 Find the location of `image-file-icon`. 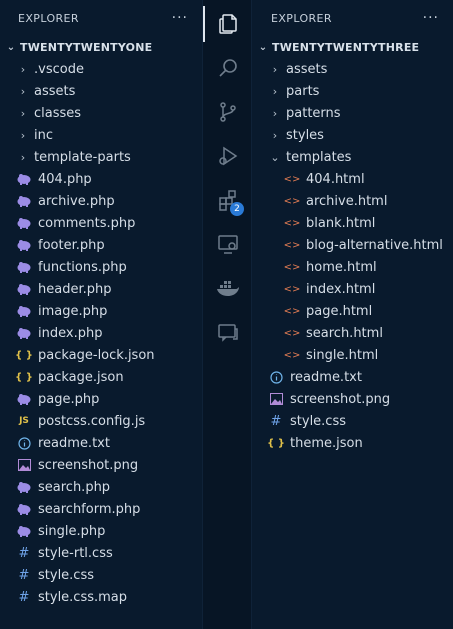

image-file-icon is located at coordinates (24, 465).